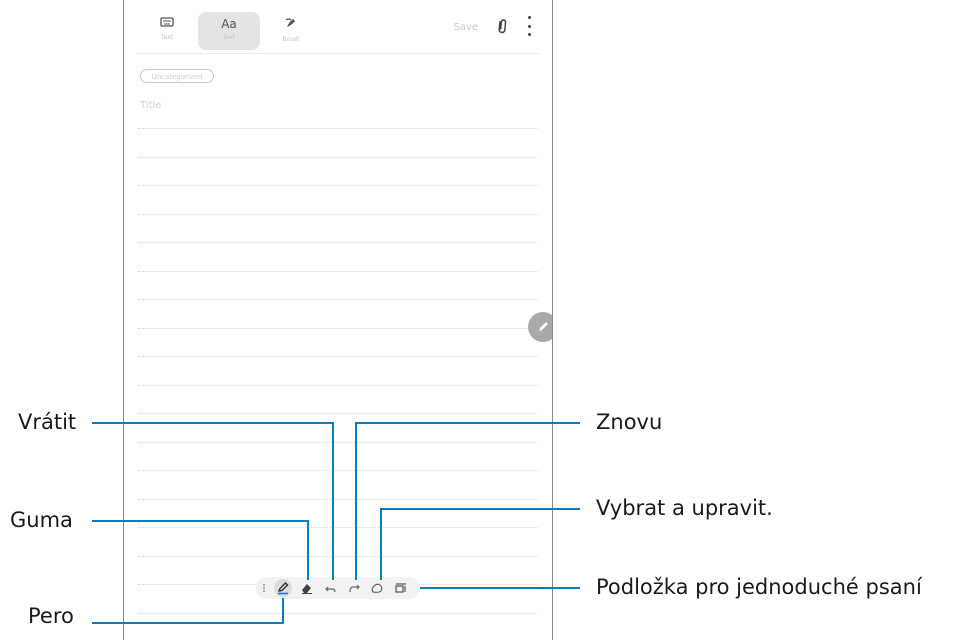 This screenshot has width=957, height=640. I want to click on tab-handwriting-label: Text, so click(229, 37).